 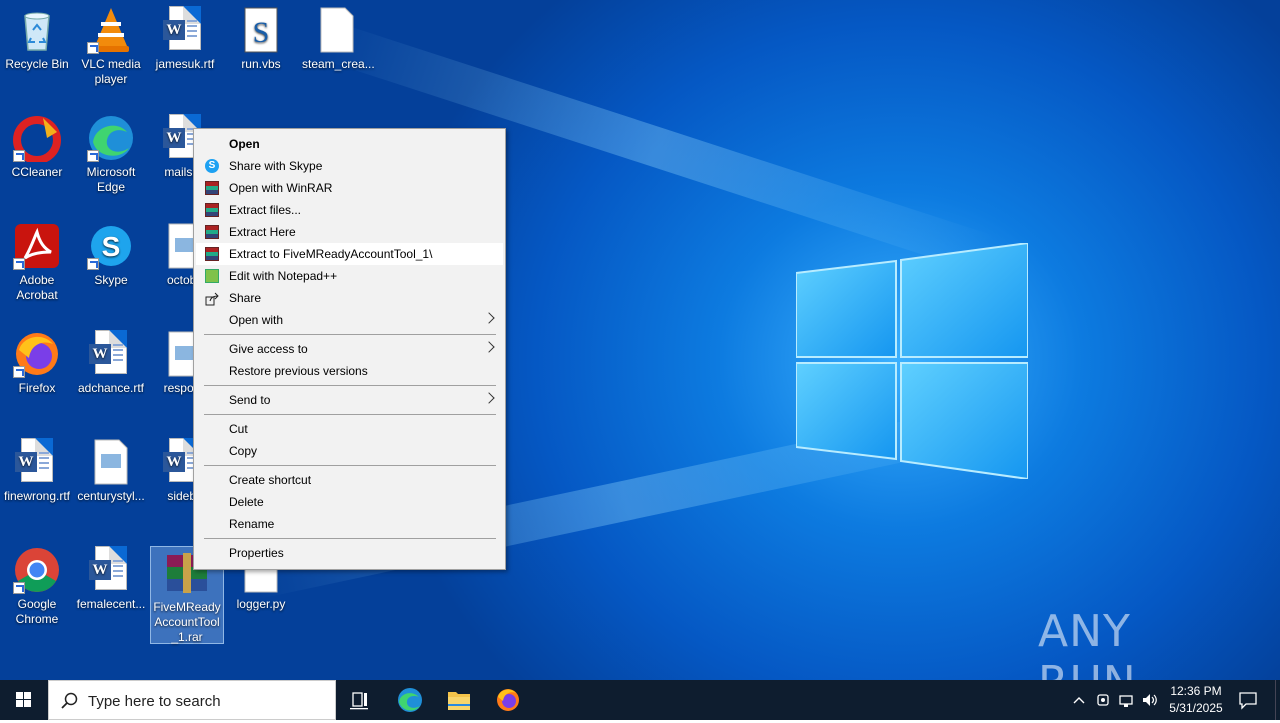 I want to click on menu-item-rename: Rename, so click(x=349, y=524).